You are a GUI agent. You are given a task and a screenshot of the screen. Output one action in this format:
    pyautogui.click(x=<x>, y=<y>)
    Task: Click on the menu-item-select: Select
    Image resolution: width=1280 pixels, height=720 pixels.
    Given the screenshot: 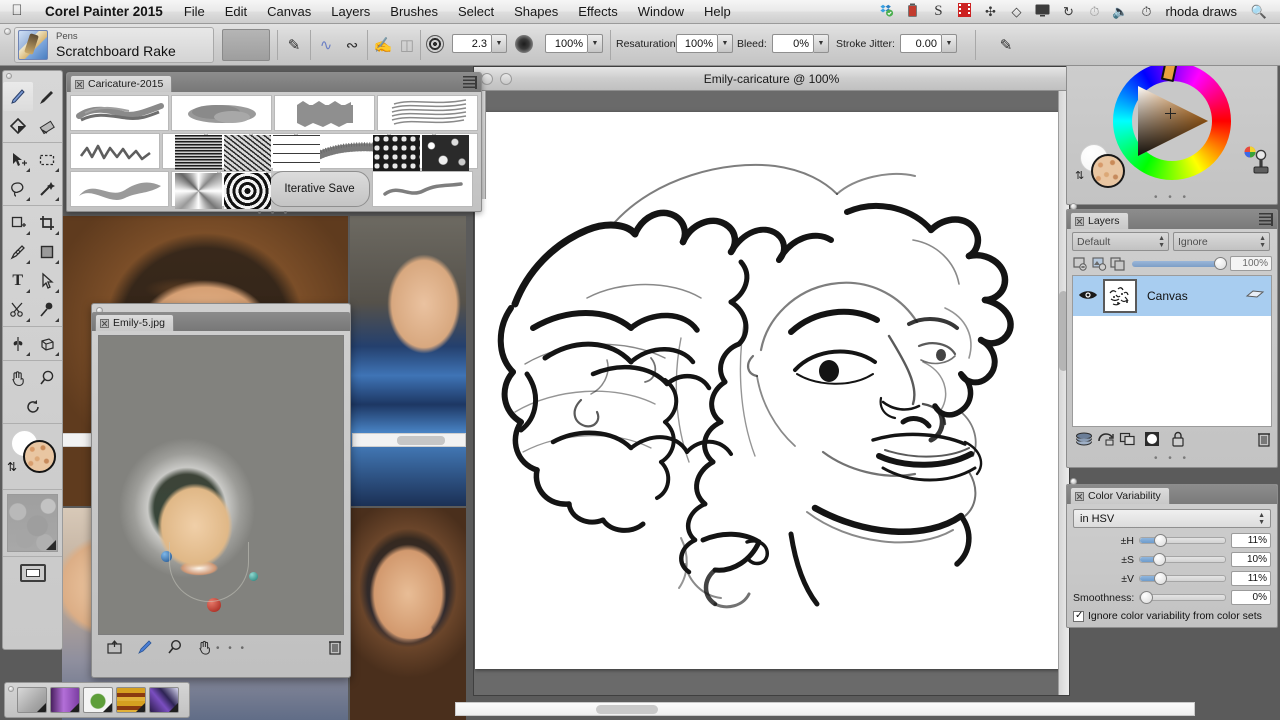 What is the action you would take?
    pyautogui.click(x=476, y=11)
    